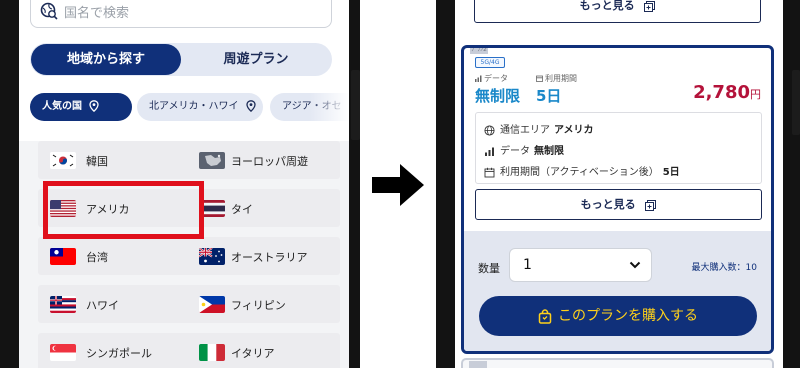  What do you see at coordinates (256, 59) in the screenshot?
I see `tab-tour-plans: 周遊プラン` at bounding box center [256, 59].